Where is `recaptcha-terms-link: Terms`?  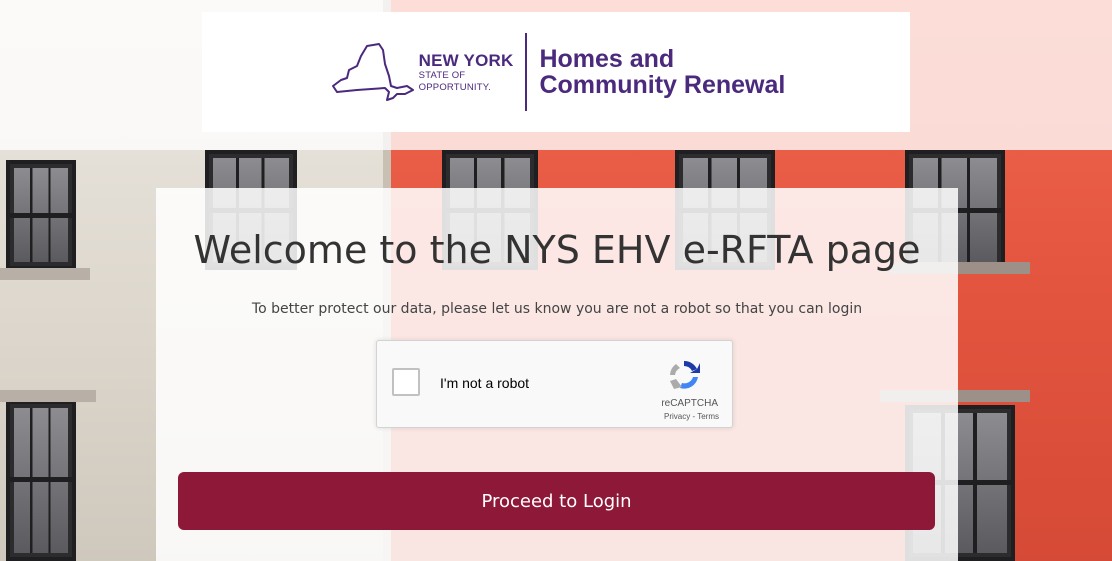 recaptcha-terms-link: Terms is located at coordinates (708, 416).